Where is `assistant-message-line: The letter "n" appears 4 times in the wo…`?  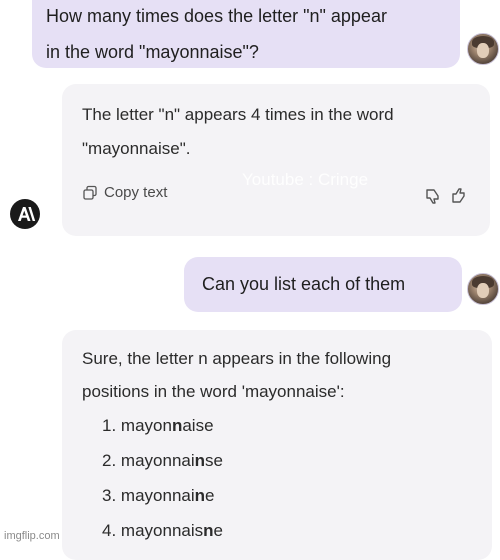
assistant-message-line: The letter "n" appears 4 times in the wo… is located at coordinates (238, 114).